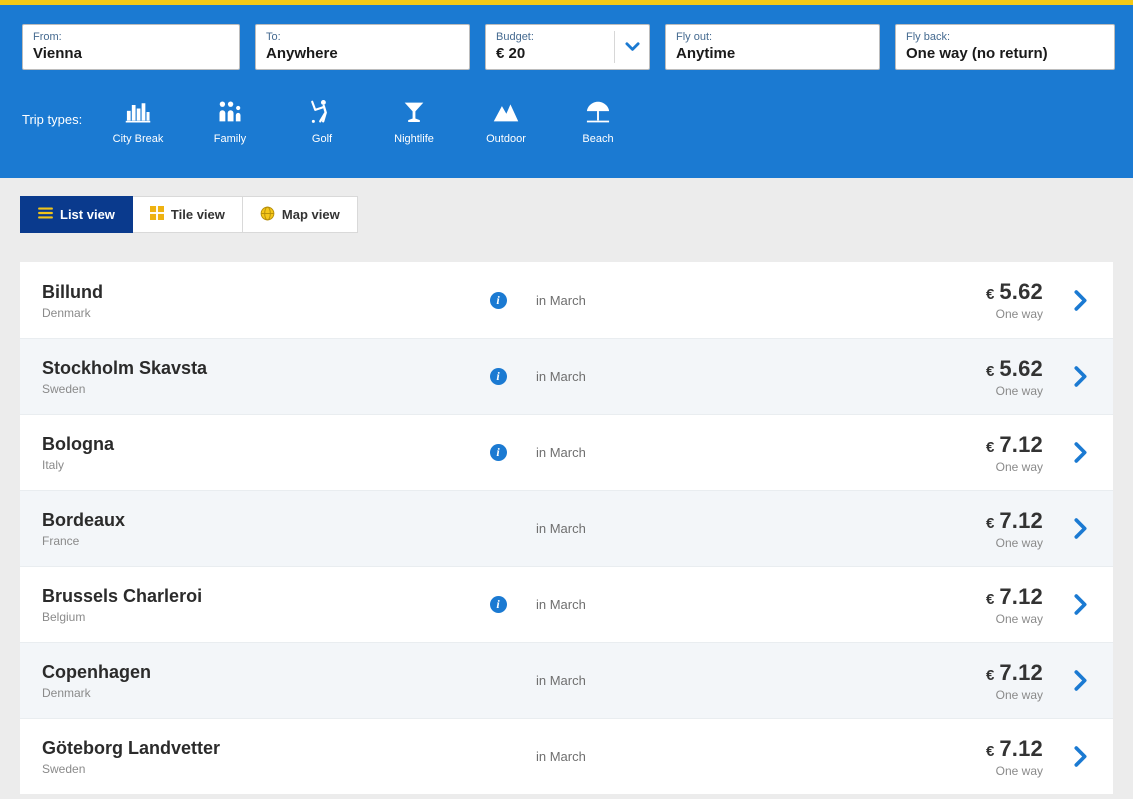 The image size is (1133, 799). Describe the element at coordinates (322, 139) in the screenshot. I see `trip-type-label: Golf` at that location.